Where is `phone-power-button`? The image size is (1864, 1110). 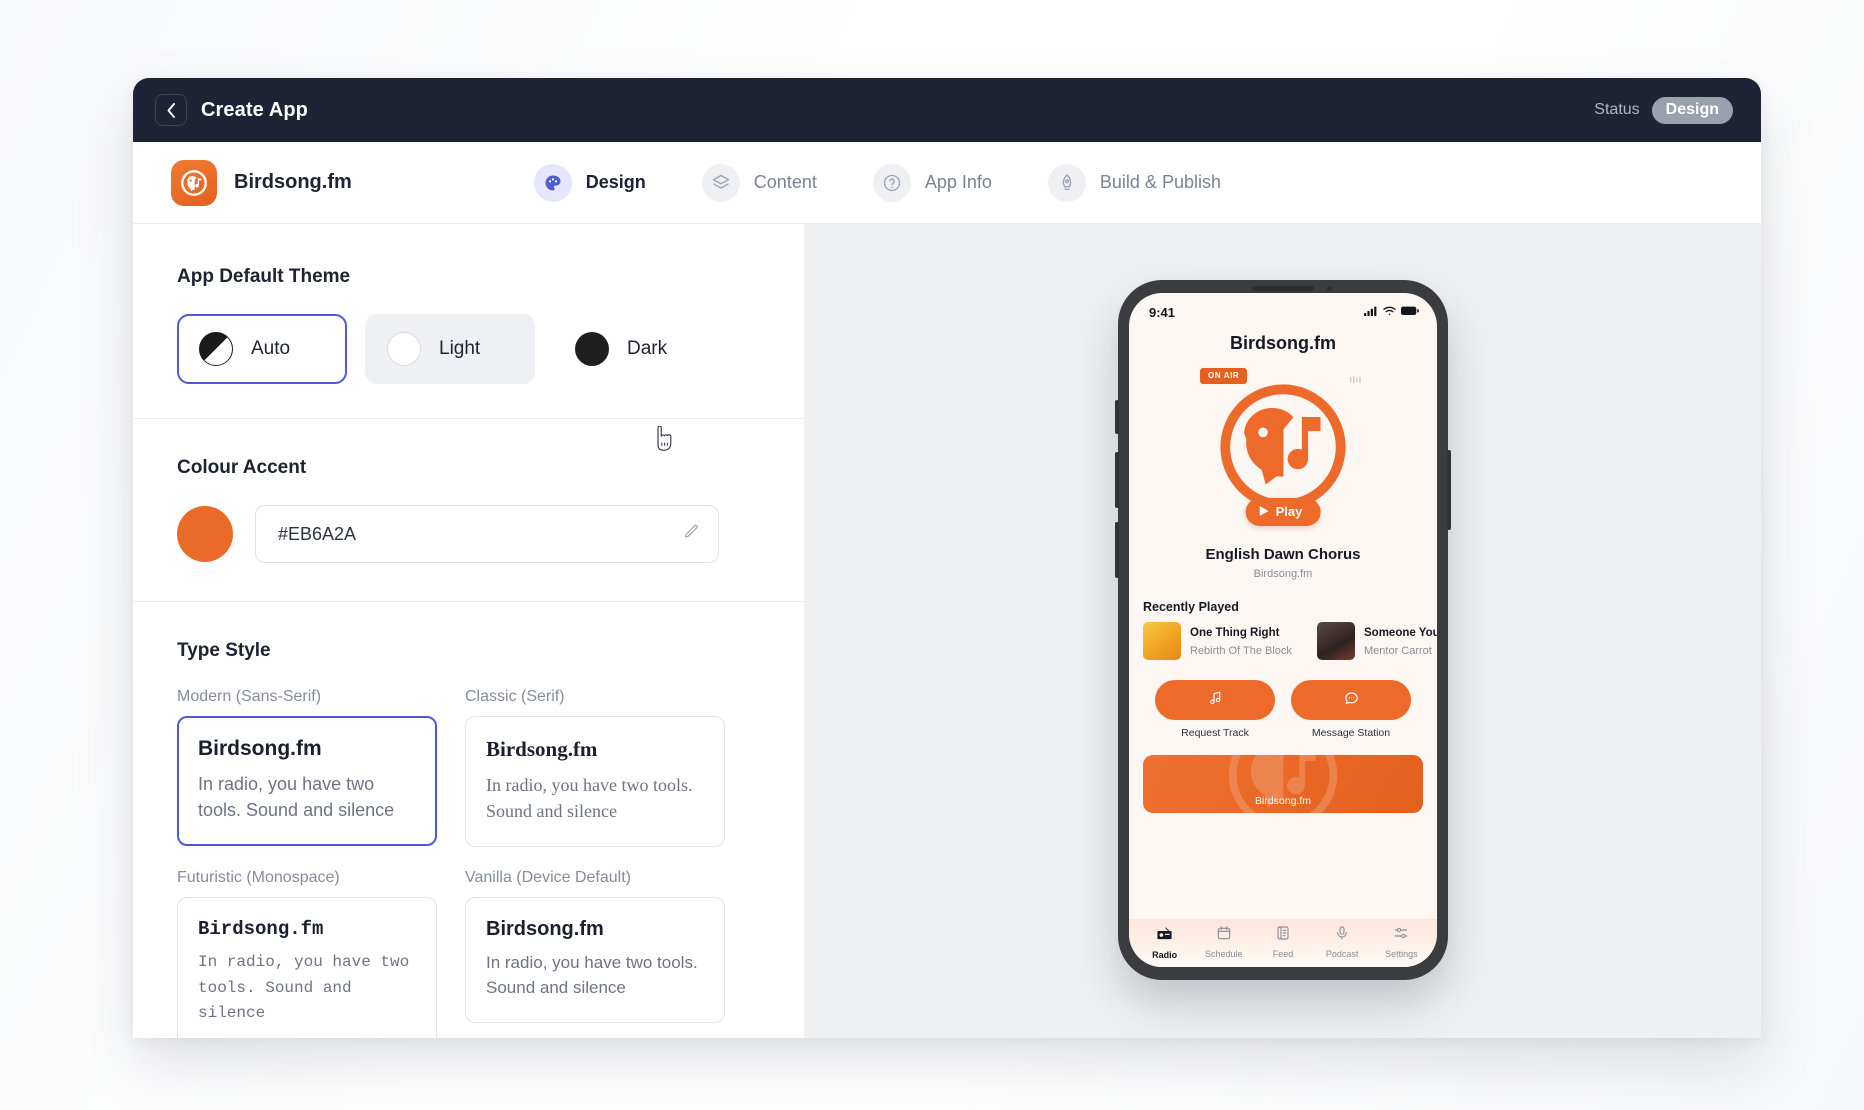 phone-power-button is located at coordinates (1449, 490).